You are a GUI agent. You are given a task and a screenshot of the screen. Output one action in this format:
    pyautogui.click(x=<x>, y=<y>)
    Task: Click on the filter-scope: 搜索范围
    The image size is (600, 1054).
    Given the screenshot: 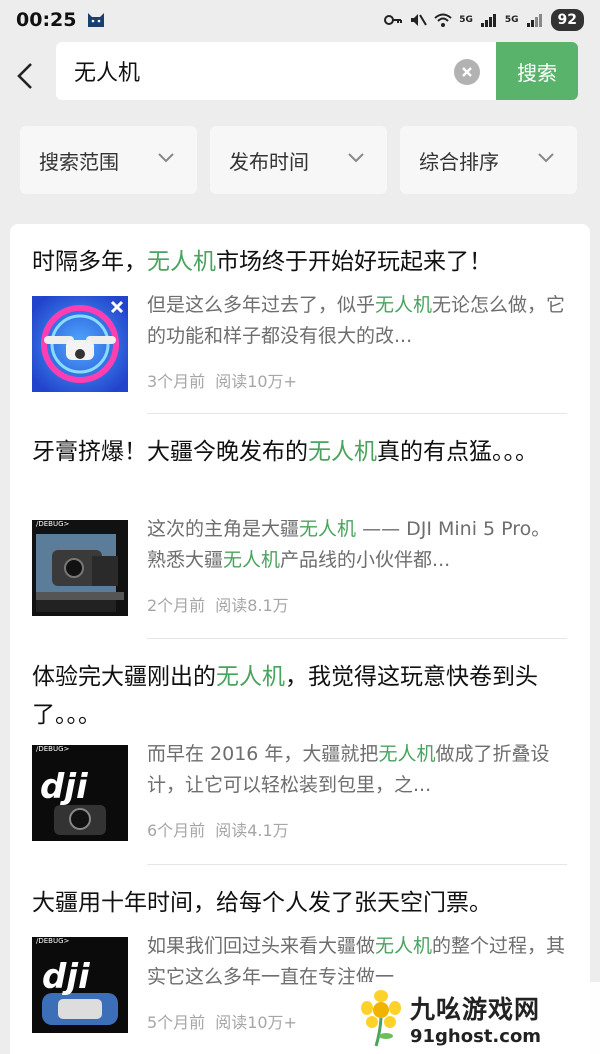 What is the action you would take?
    pyautogui.click(x=108, y=160)
    